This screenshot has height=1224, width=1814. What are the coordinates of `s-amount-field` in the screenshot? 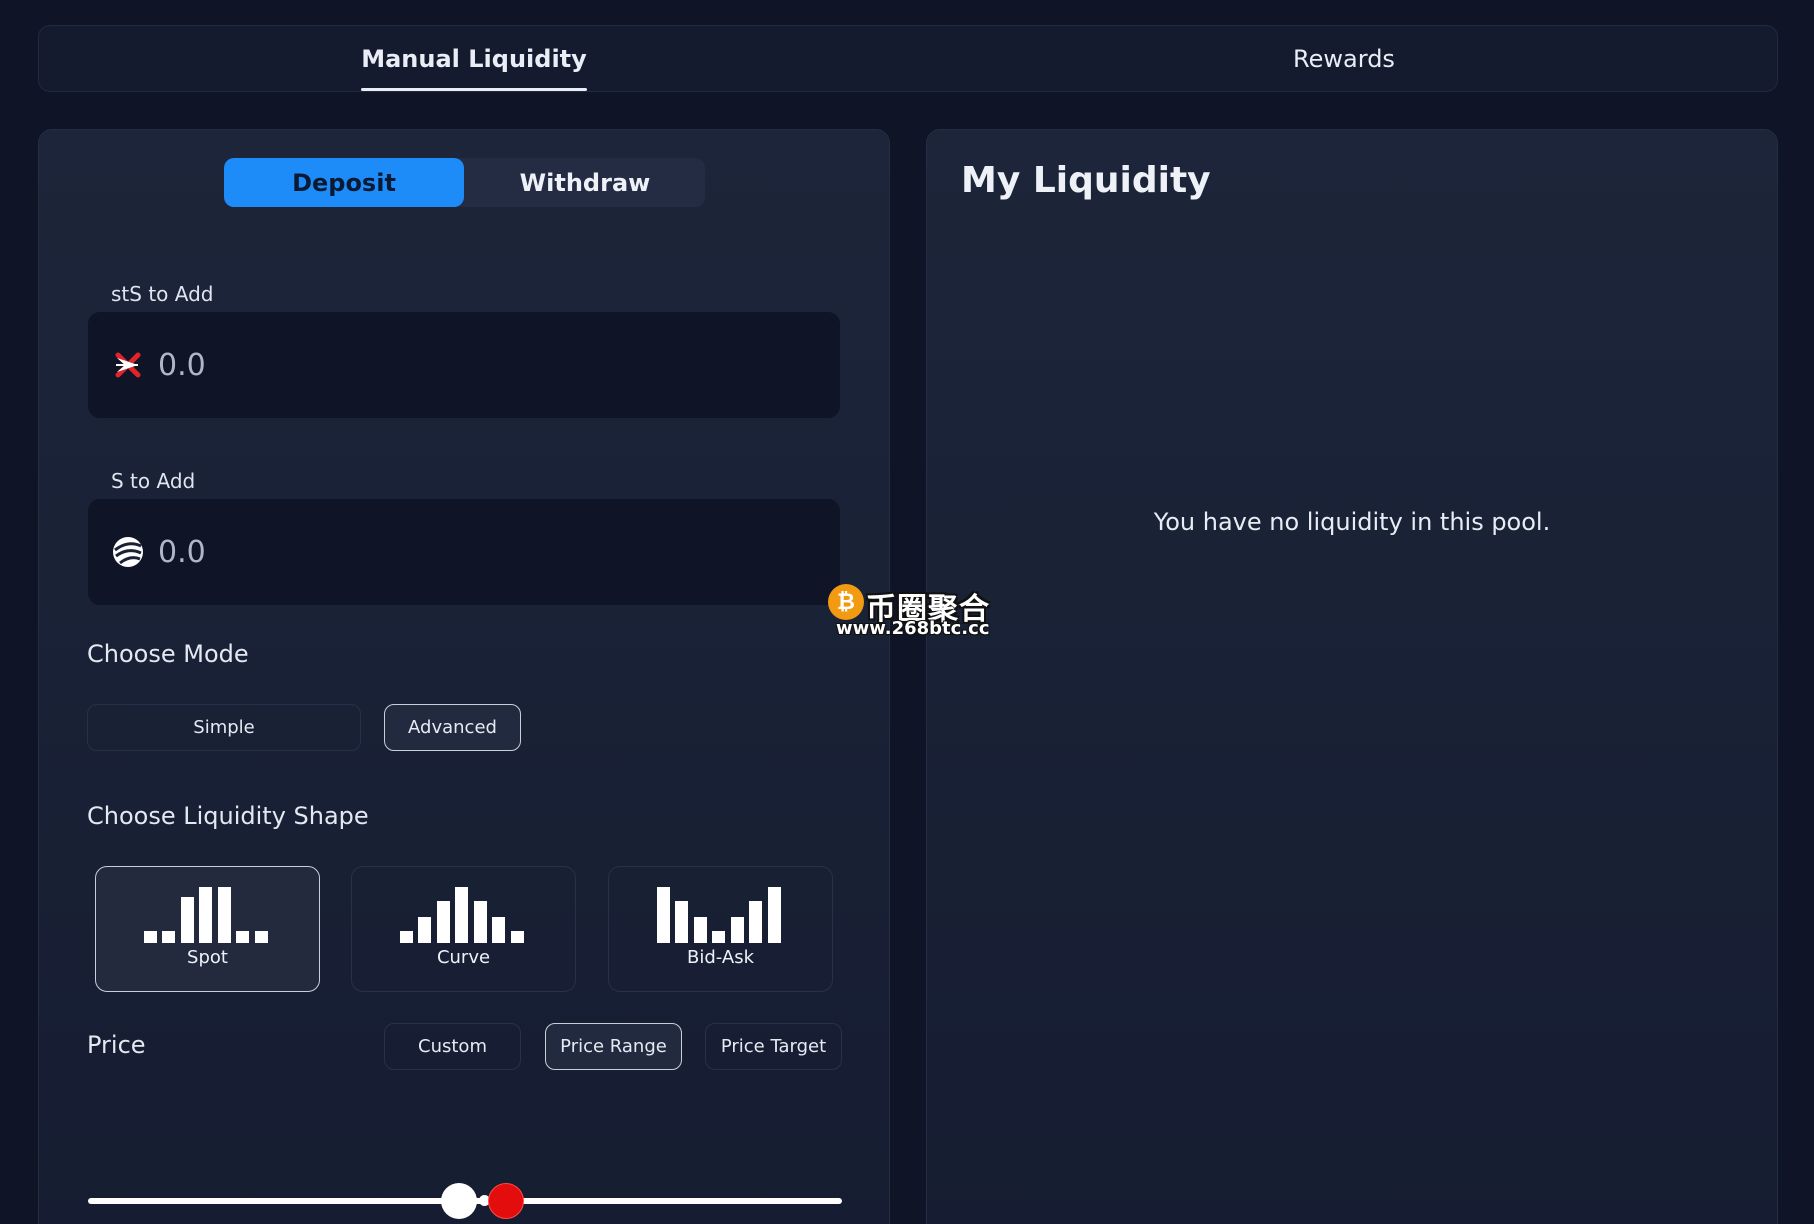 It's located at (464, 552).